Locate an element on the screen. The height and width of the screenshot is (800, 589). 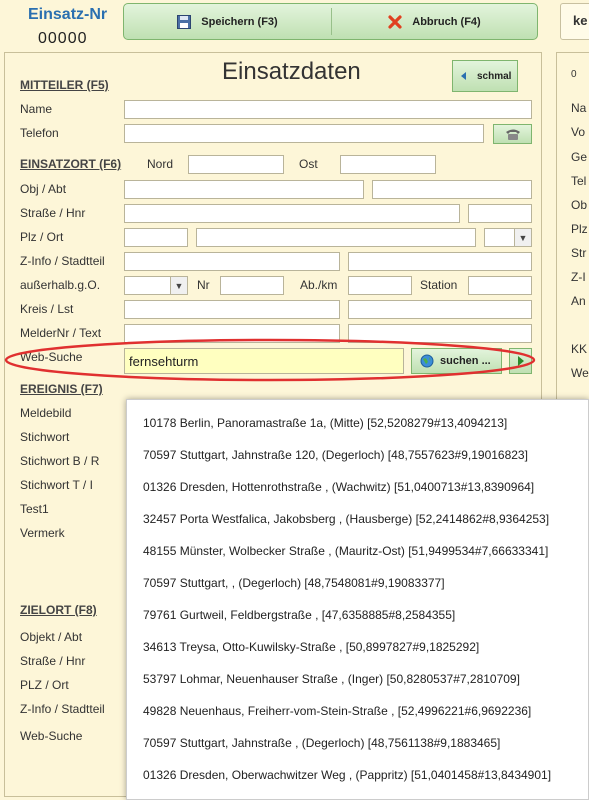
right-label: We is located at coordinates (580, 373).